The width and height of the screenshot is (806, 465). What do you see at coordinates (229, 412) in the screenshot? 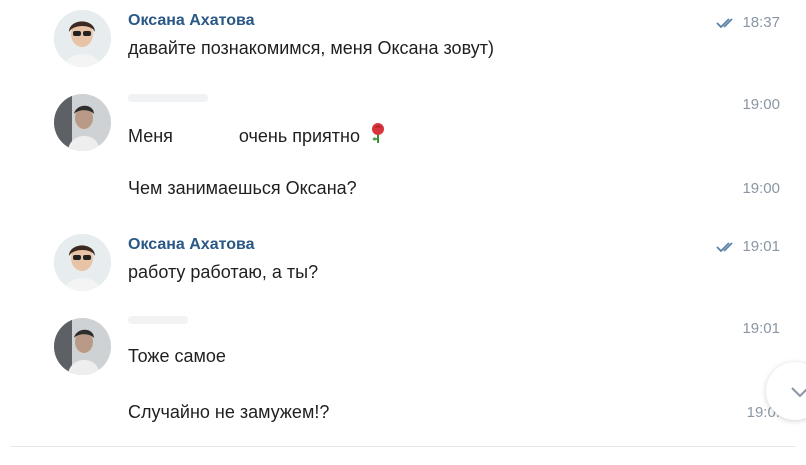
I see `message-text: Случайно не замужем!?` at bounding box center [229, 412].